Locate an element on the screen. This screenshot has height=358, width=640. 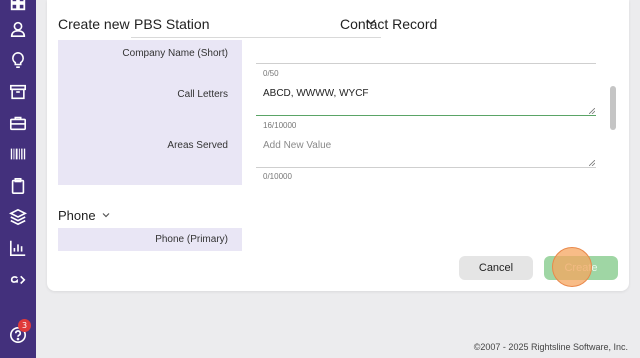
areas-served-label: Areas Served is located at coordinates (197, 145).